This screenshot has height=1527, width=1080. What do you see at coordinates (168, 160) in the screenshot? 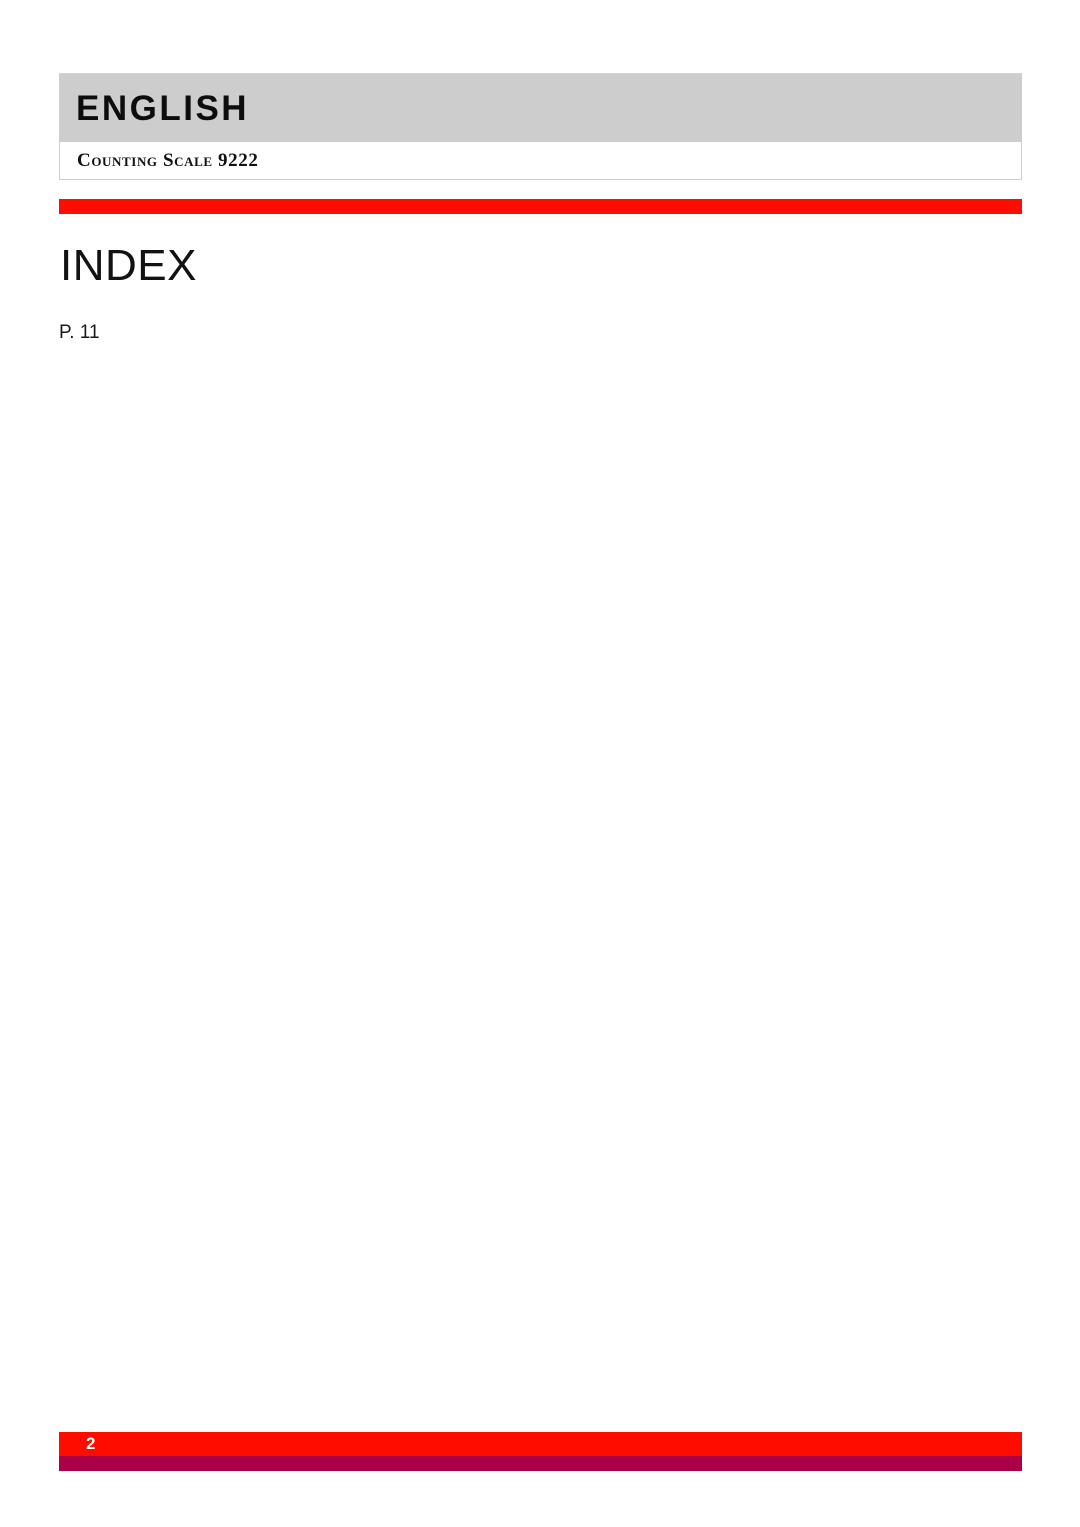
I see `model-title: Counting Scale 9222` at bounding box center [168, 160].